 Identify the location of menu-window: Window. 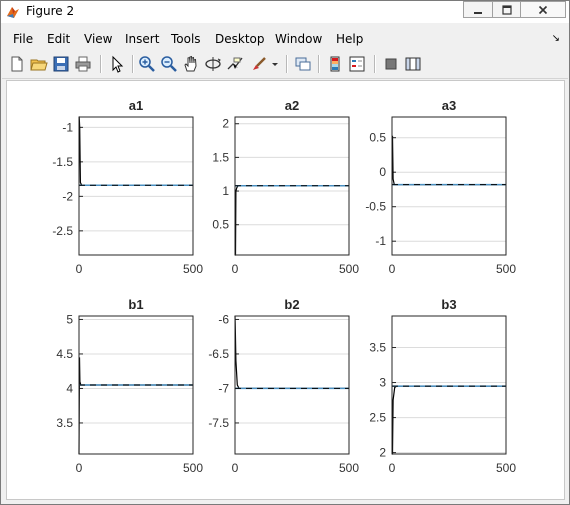
(298, 39).